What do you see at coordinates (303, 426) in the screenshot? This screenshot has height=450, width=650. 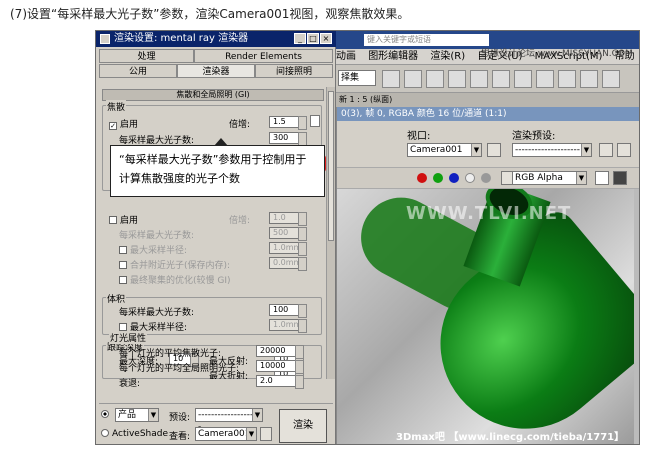 I see `render-button: 渲染` at bounding box center [303, 426].